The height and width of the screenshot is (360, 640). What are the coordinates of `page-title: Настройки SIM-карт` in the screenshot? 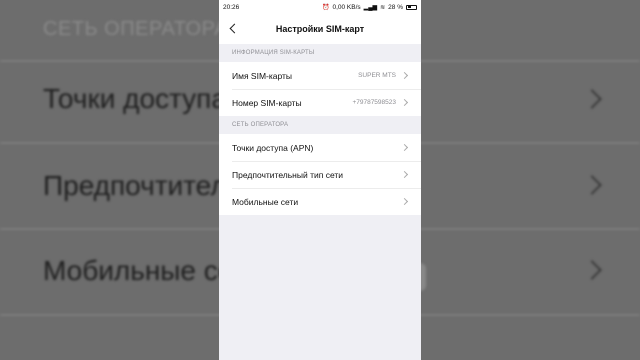 It's located at (320, 29).